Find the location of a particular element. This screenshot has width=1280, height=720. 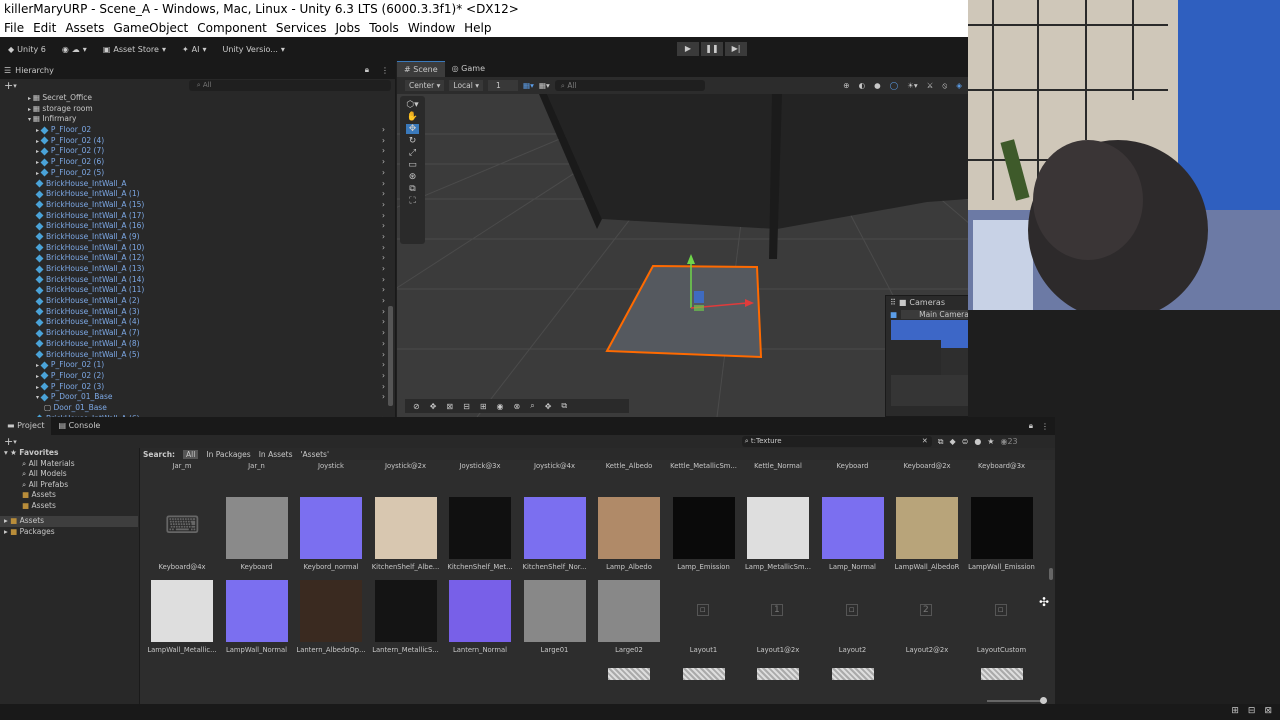

hierarchy-item: BrickHouse_IntWall_A (2) › is located at coordinates (197, 301).